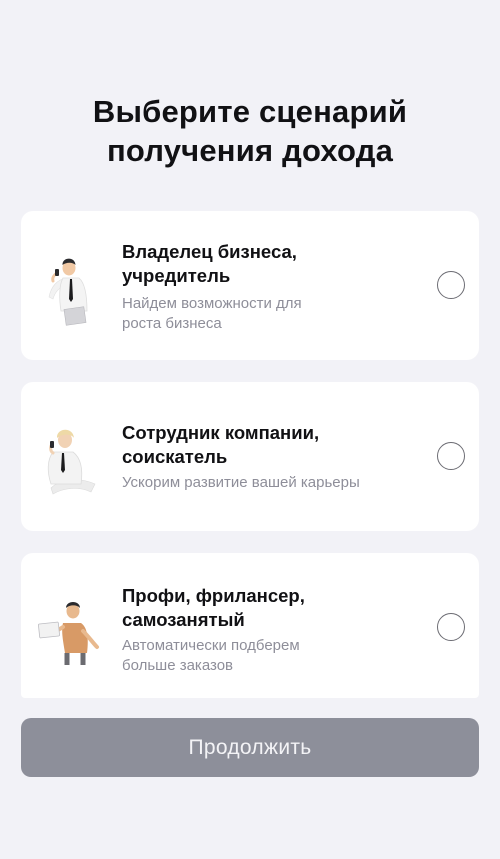 This screenshot has height=859, width=500. Describe the element at coordinates (250, 747) in the screenshot. I see `continue-button: Продолжить` at that location.